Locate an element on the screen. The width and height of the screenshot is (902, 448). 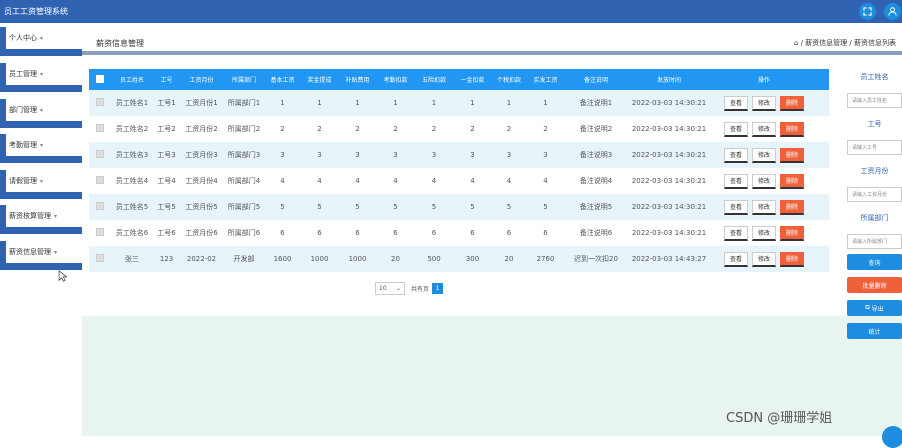
column-header: 工号 is located at coordinates (166, 79).